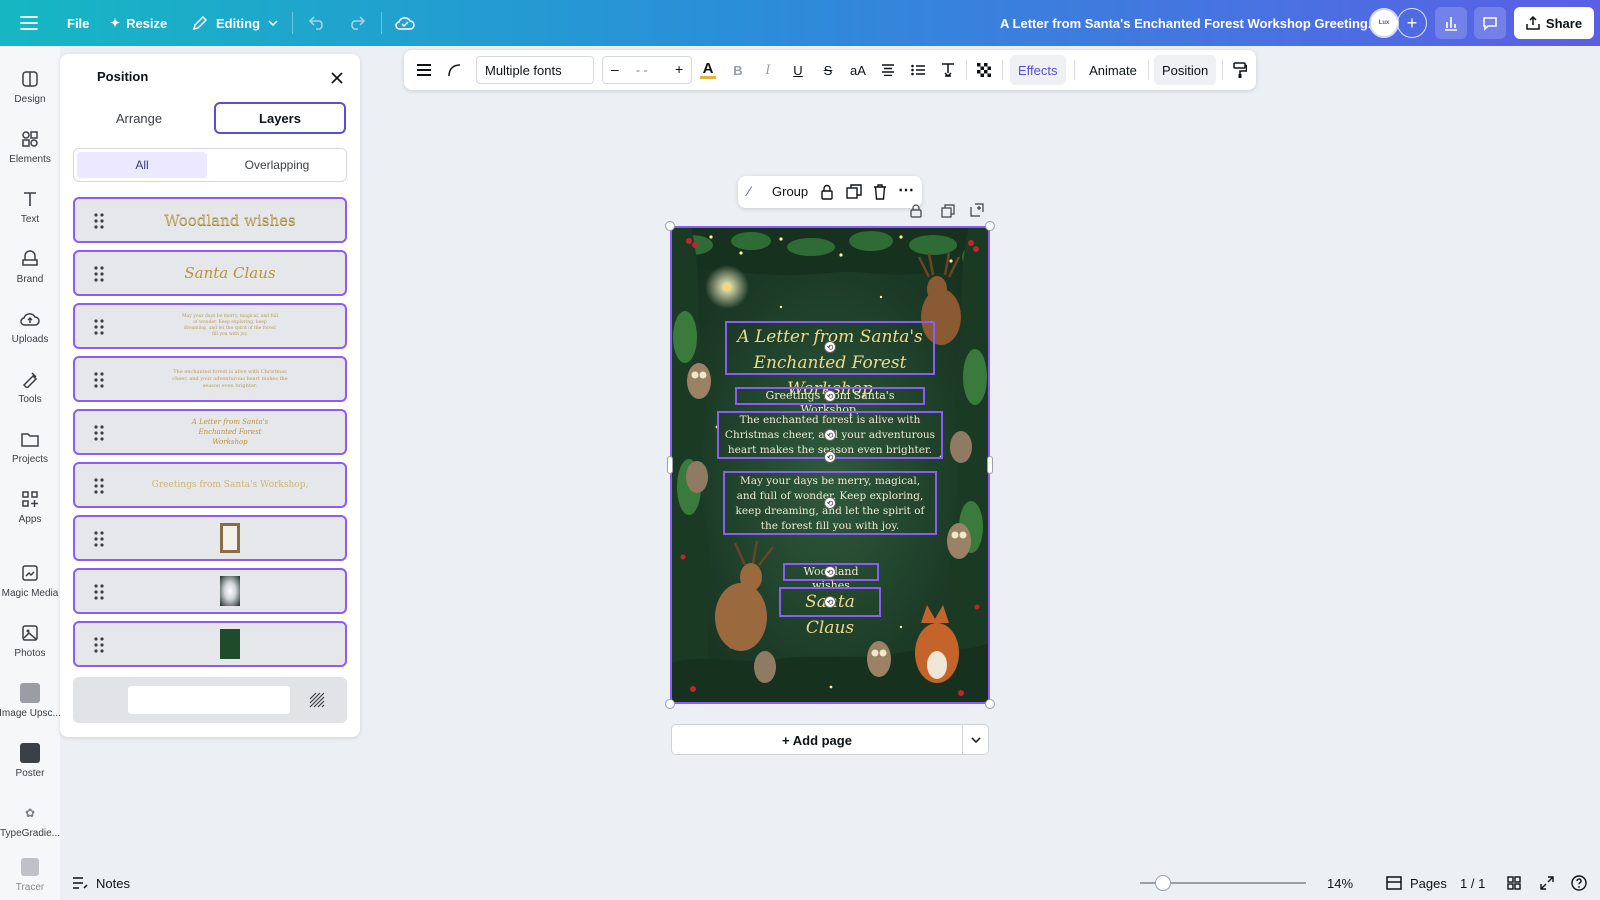 The width and height of the screenshot is (1600, 900). What do you see at coordinates (210, 700) in the screenshot?
I see `layer-item-background` at bounding box center [210, 700].